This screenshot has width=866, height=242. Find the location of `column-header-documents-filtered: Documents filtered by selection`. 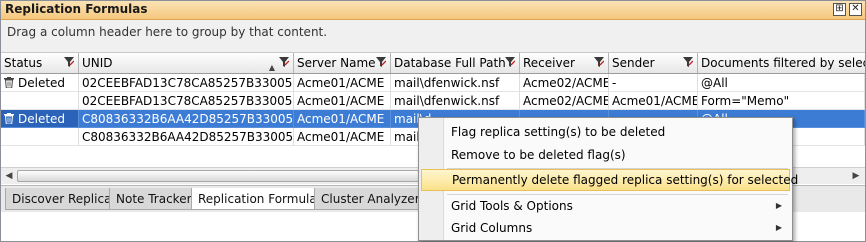

column-header-documents-filtered: Documents filtered by selection is located at coordinates (781, 63).